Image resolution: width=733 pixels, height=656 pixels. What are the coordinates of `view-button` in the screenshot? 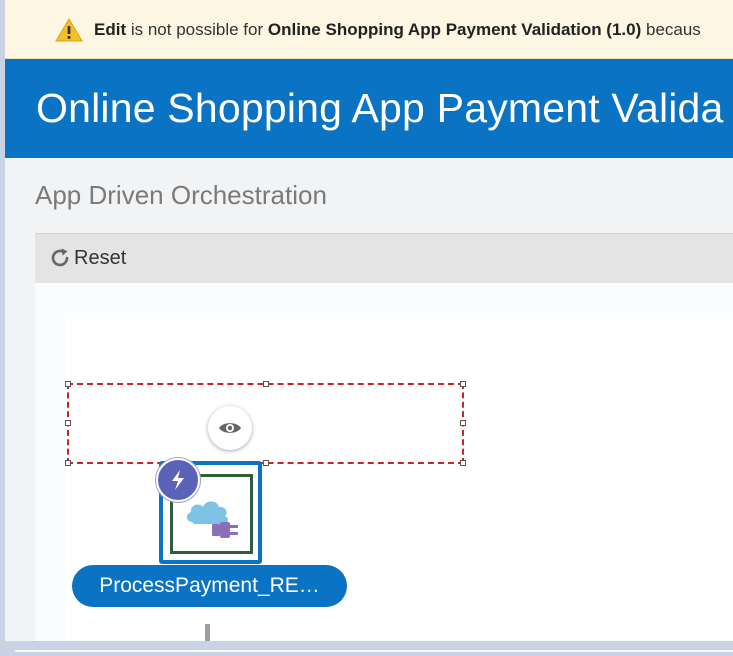 It's located at (230, 428).